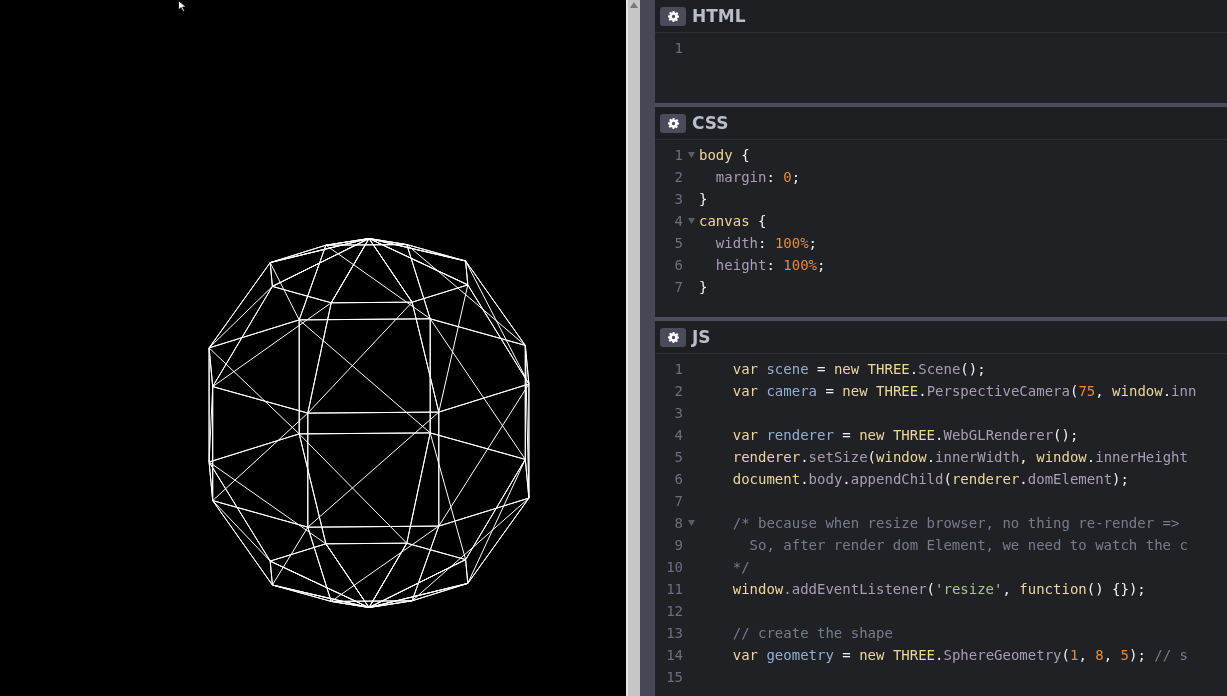 The width and height of the screenshot is (1227, 696). What do you see at coordinates (858, 369) in the screenshot?
I see `code-line: var scene = new THREE.Scene();` at bounding box center [858, 369].